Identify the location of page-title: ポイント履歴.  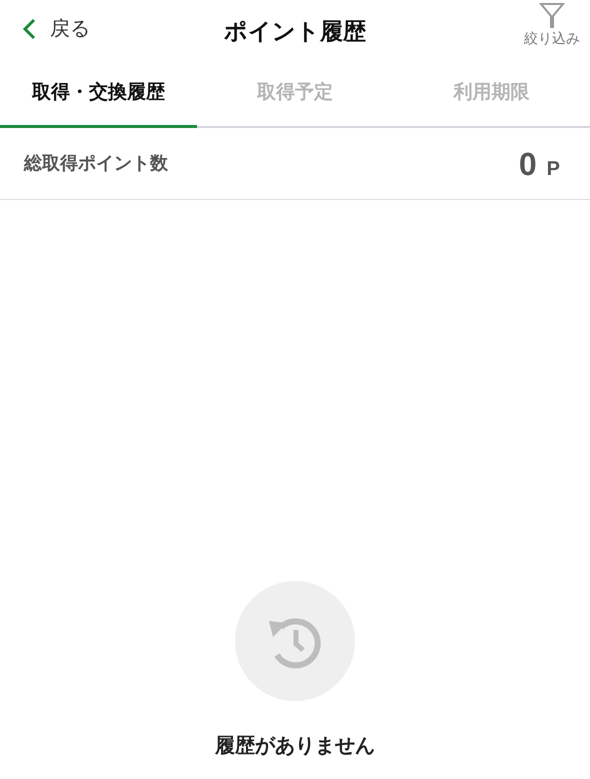
(295, 31).